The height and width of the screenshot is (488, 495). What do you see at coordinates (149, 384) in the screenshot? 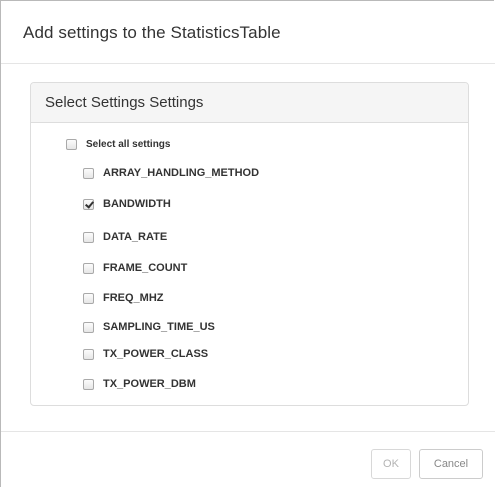
I see `setting-label: TX_POWER_DBM` at bounding box center [149, 384].